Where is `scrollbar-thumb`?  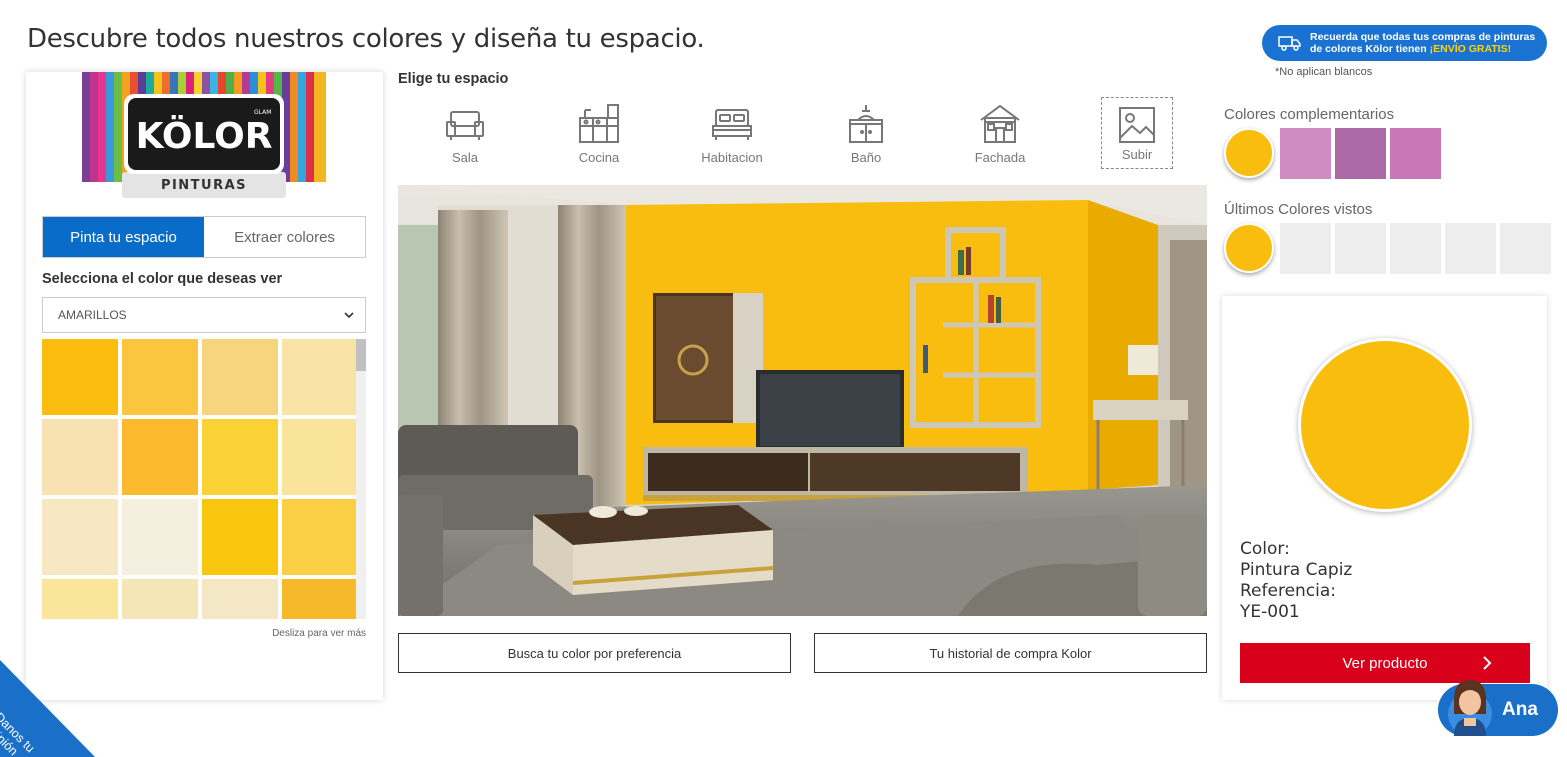 scrollbar-thumb is located at coordinates (361, 355).